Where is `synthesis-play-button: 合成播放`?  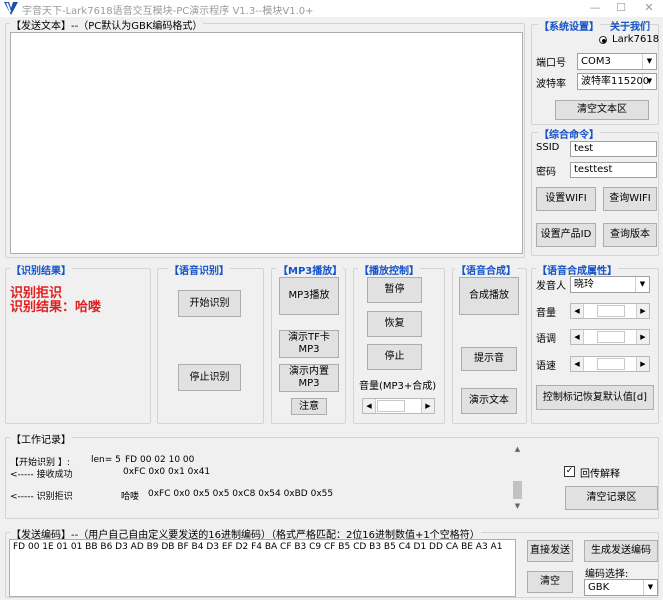 synthesis-play-button: 合成播放 is located at coordinates (489, 296).